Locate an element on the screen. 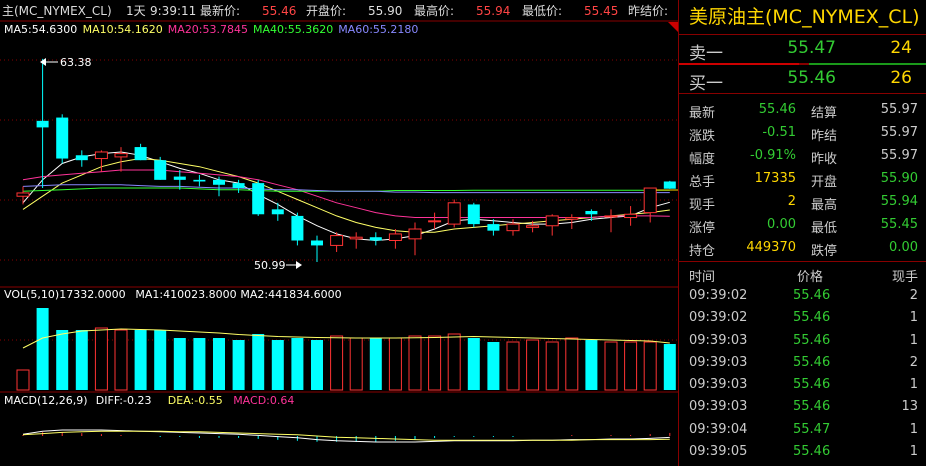 This screenshot has height=466, width=926. bid-volume: 26 is located at coordinates (901, 78).